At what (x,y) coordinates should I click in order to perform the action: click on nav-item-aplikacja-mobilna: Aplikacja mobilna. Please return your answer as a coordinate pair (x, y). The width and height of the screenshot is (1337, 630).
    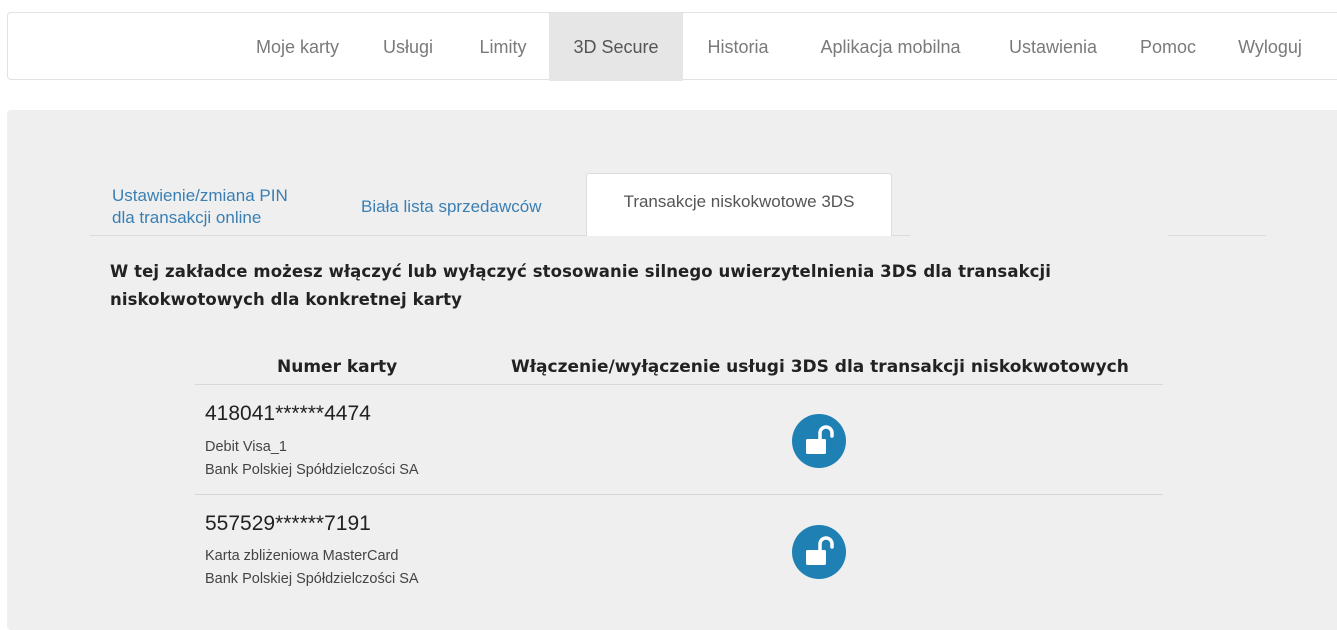
    Looking at the image, I should click on (890, 47).